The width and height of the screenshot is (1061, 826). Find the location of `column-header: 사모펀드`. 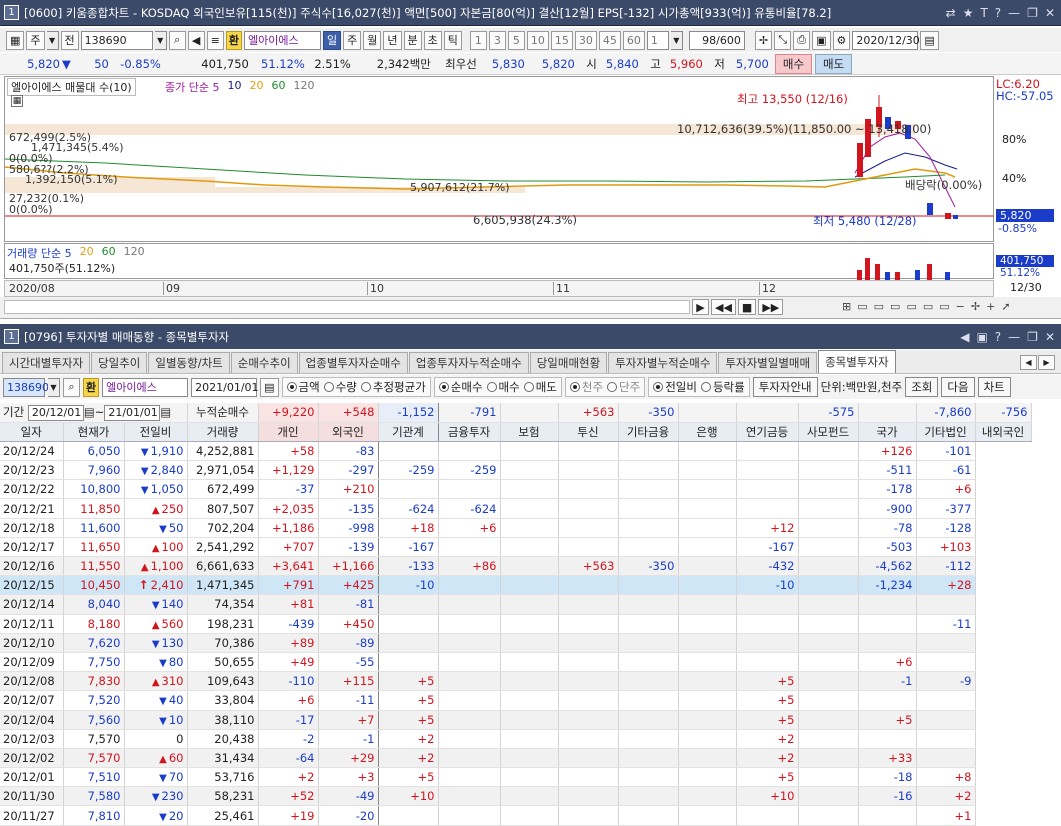

column-header: 사모펀드 is located at coordinates (828, 432).